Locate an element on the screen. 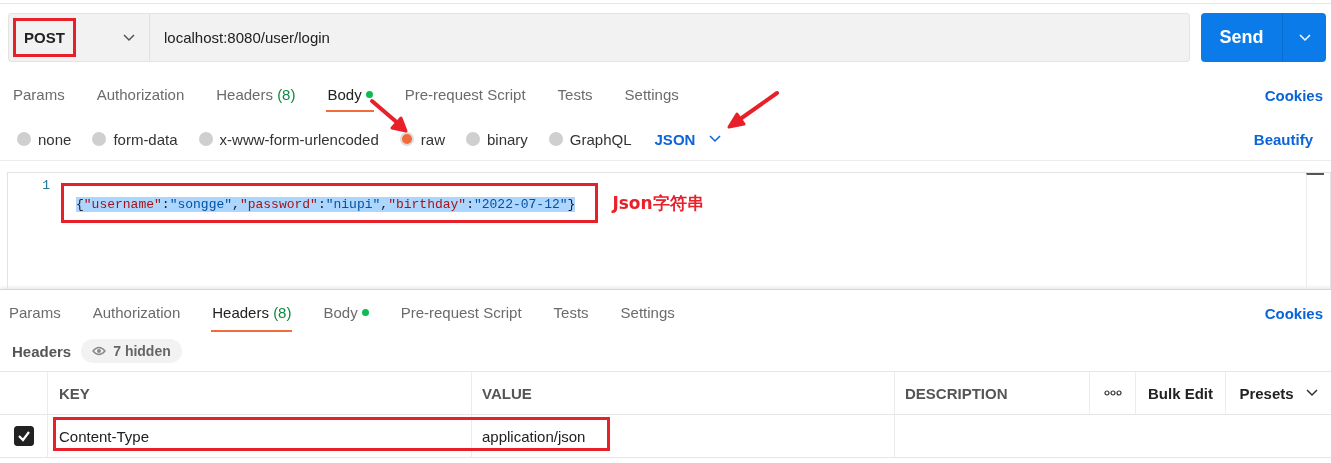 This screenshot has height=463, width=1331. headers-tab: Tests is located at coordinates (571, 313).